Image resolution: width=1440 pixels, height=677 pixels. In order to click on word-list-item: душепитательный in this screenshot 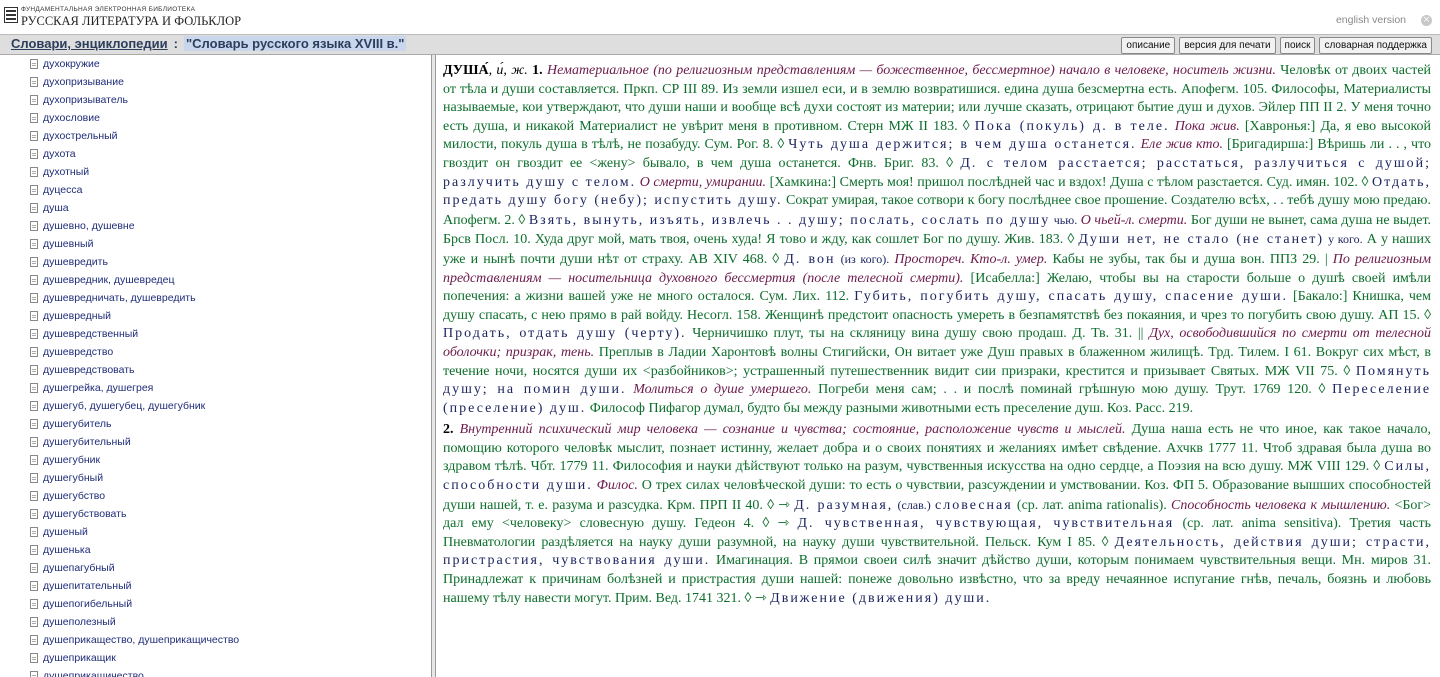, I will do `click(134, 586)`.